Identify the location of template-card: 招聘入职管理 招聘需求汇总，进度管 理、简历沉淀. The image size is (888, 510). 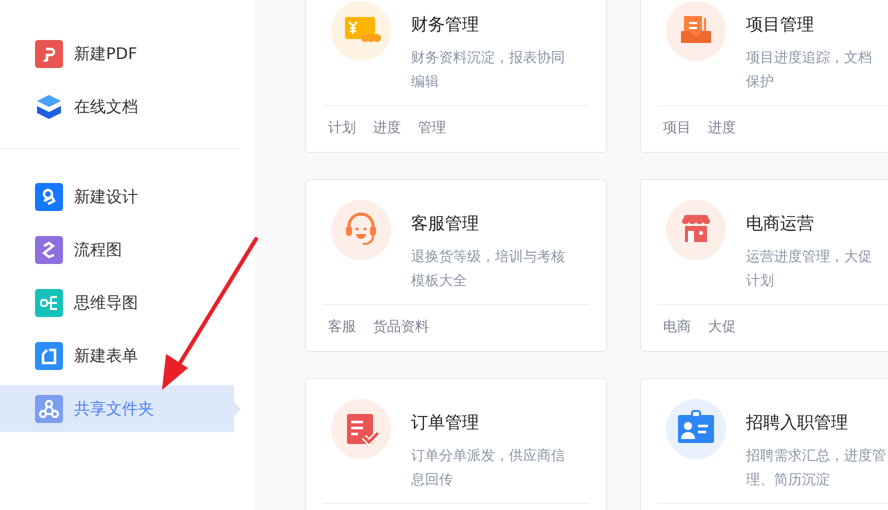
(764, 444).